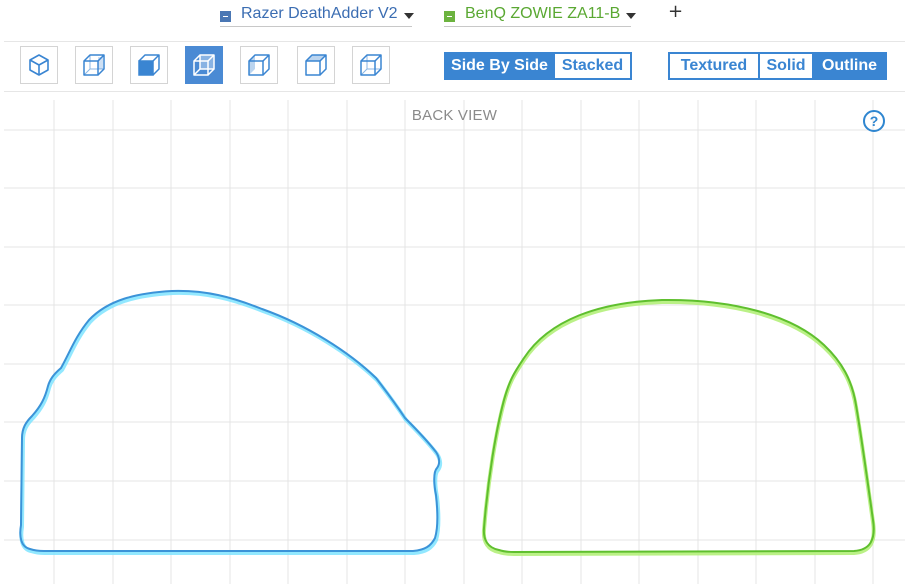 Image resolution: width=917 pixels, height=584 pixels. I want to click on stacked-button: Stacked, so click(591, 66).